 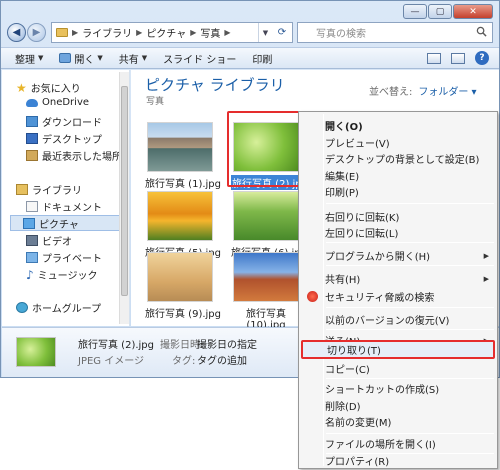 I want to click on window-controls: — ▢ ✕, so click(x=448, y=11).